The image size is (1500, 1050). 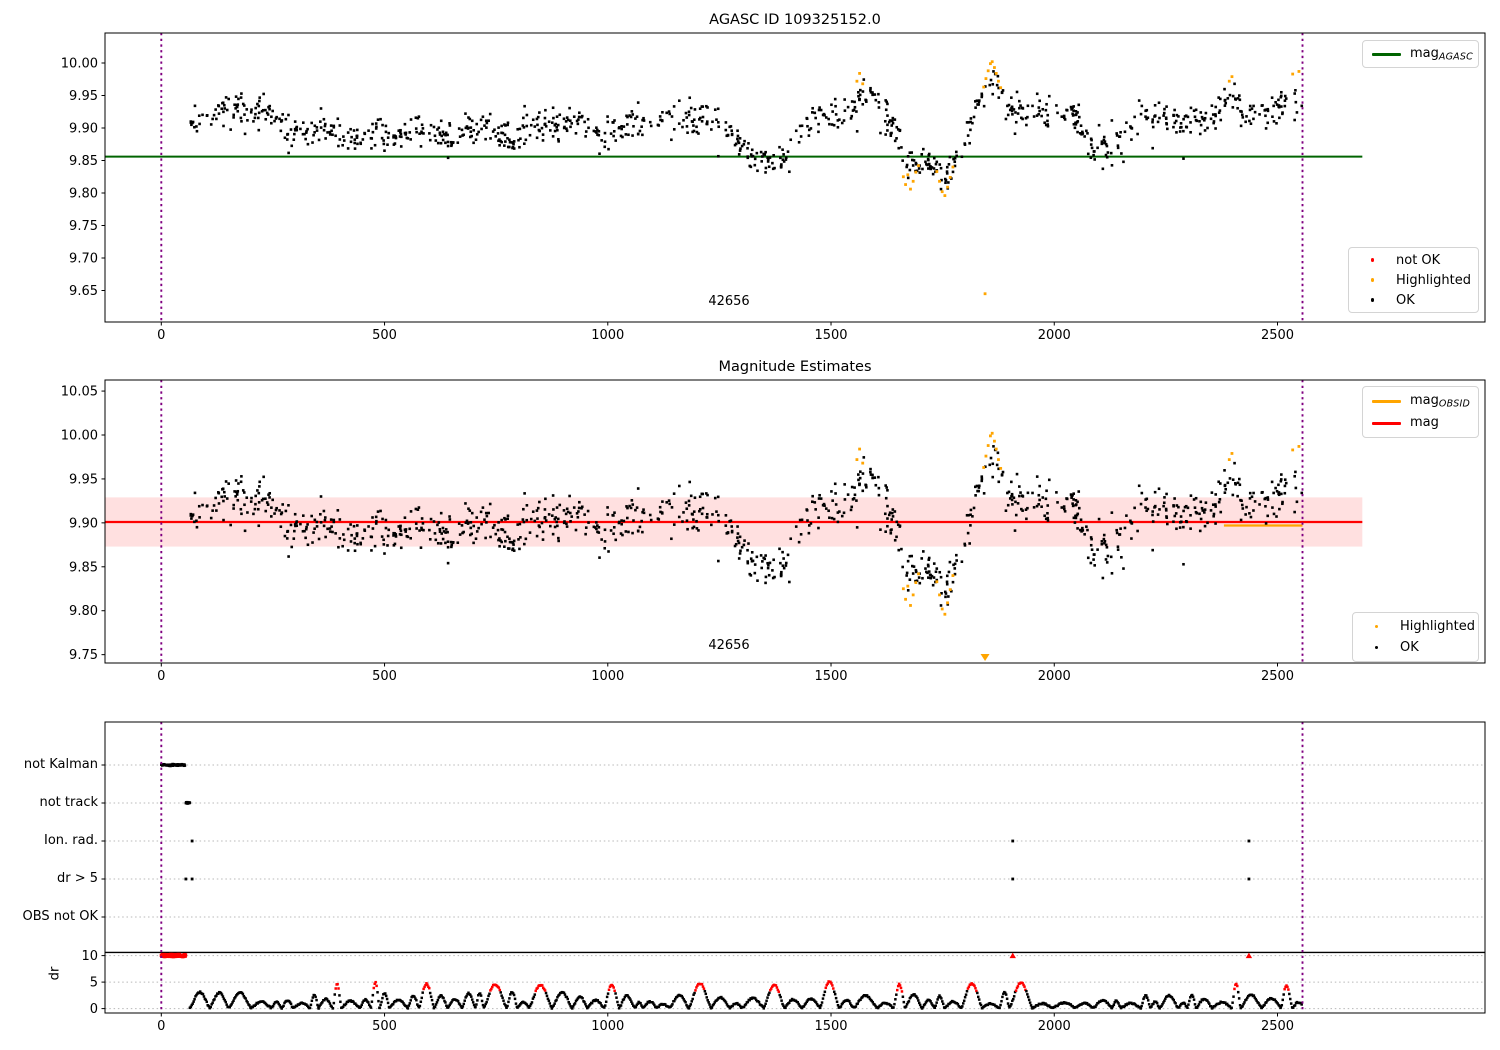 What do you see at coordinates (1415, 637) in the screenshot?
I see `legend-plot2-points: Highlighted OK` at bounding box center [1415, 637].